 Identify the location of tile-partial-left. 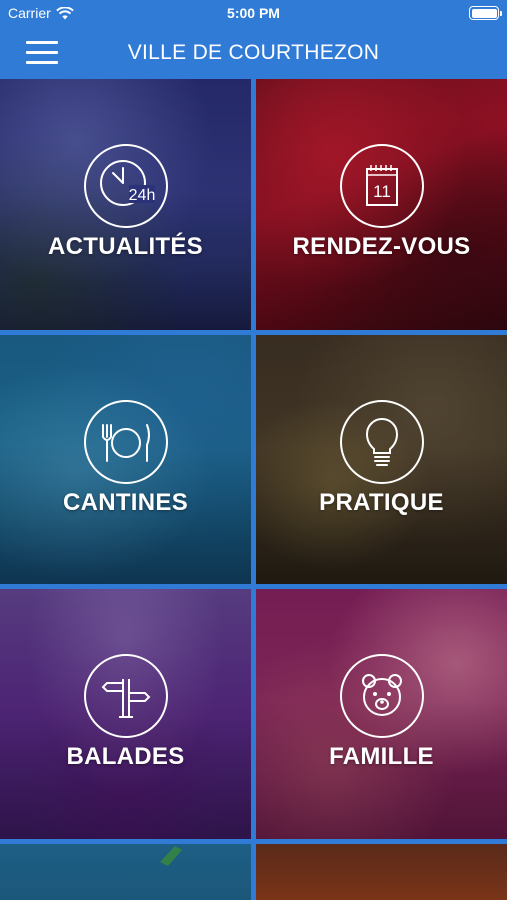
(125, 872).